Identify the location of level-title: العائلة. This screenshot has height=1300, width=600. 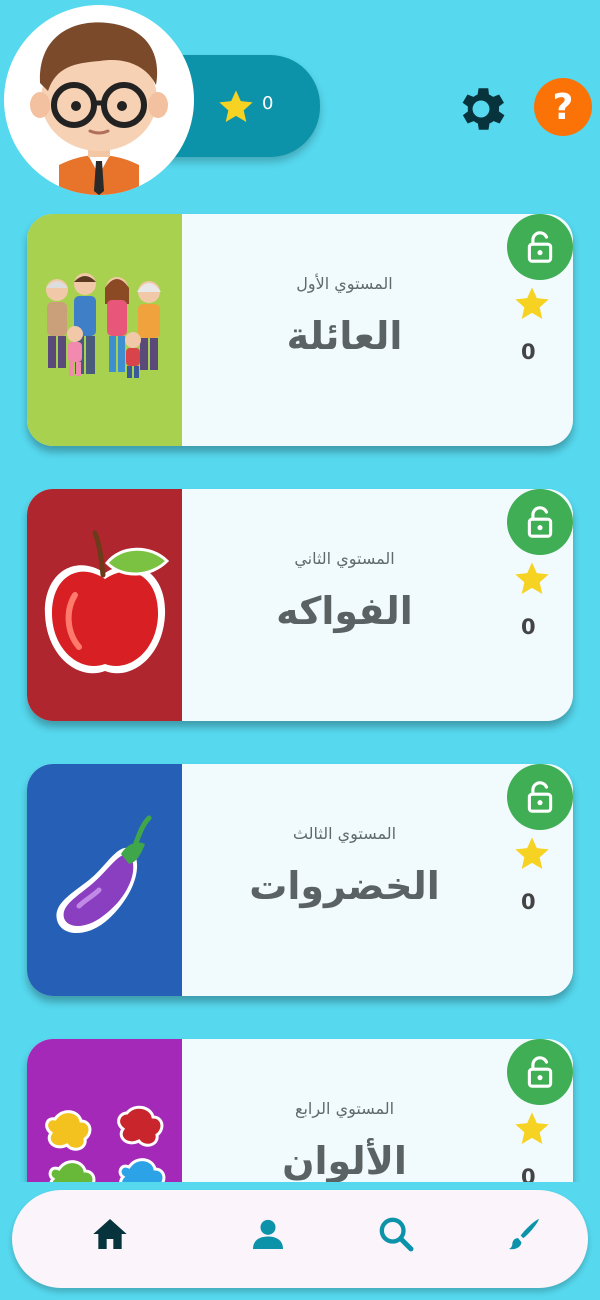
(344, 336).